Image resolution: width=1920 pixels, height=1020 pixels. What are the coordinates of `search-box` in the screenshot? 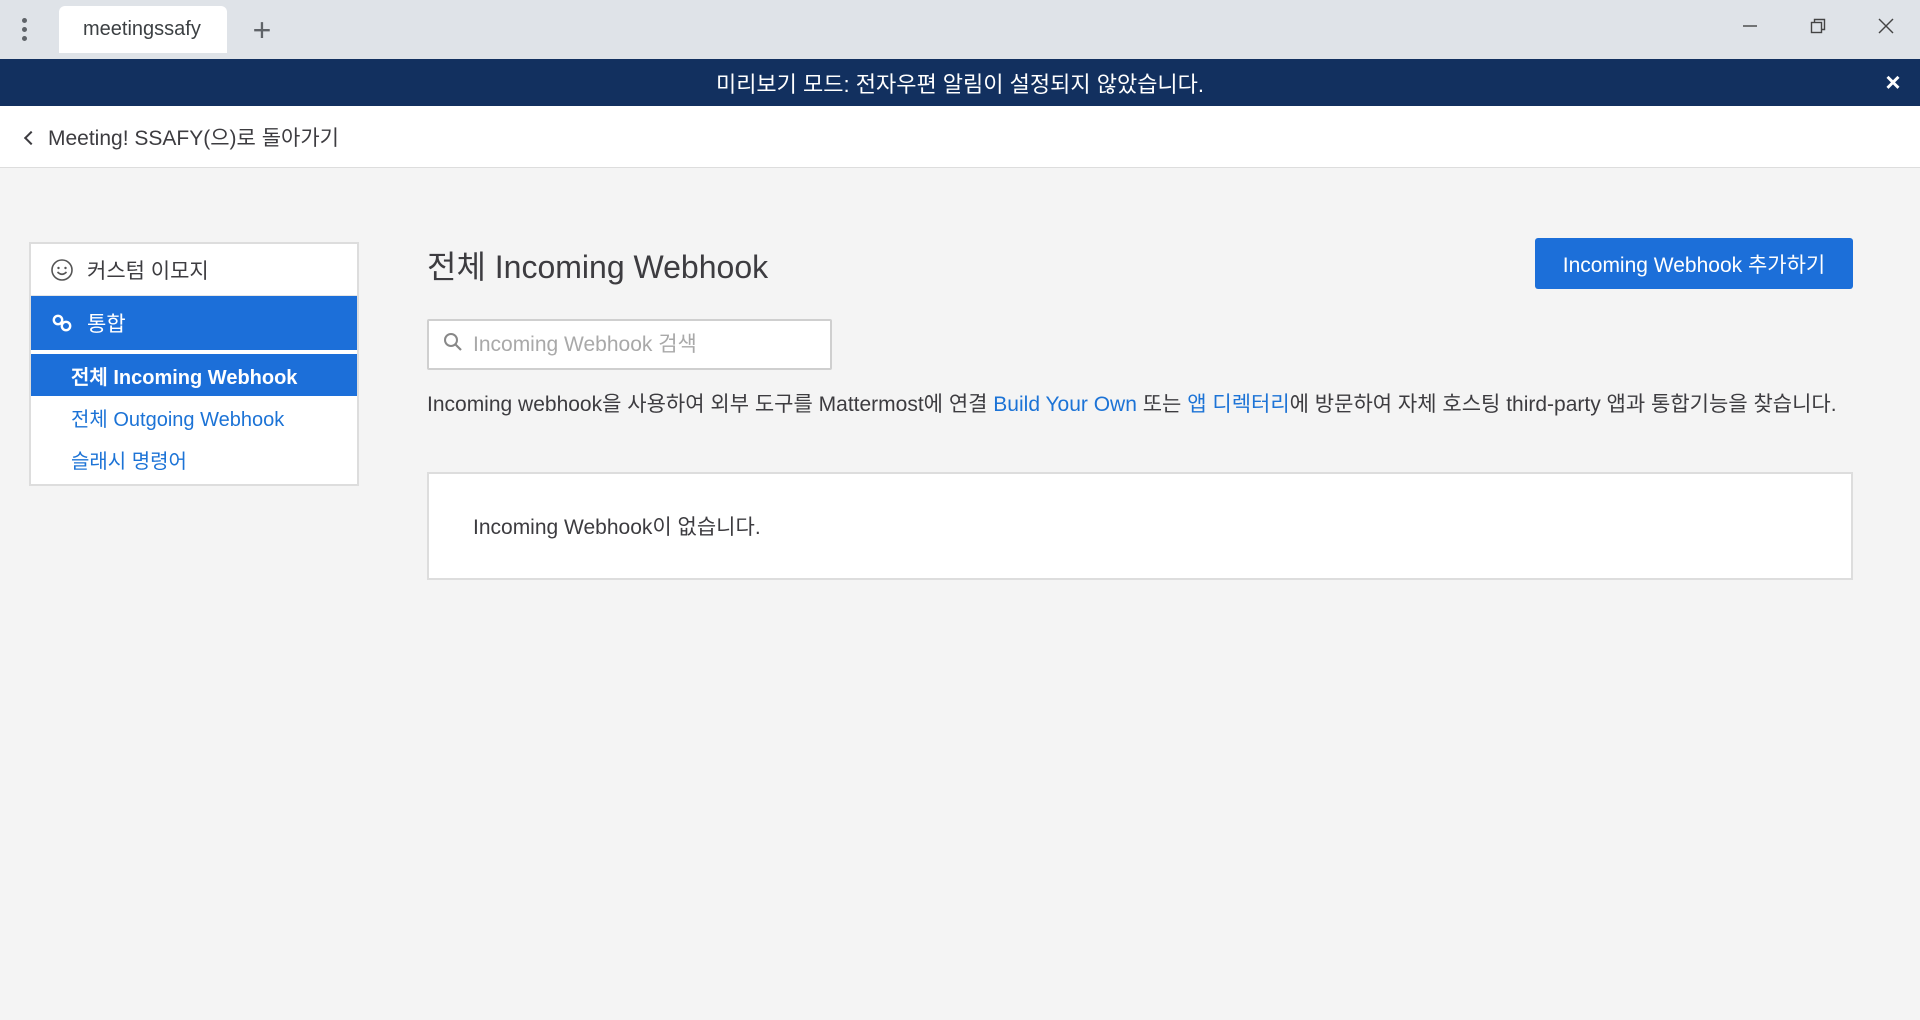 It's located at (629, 344).